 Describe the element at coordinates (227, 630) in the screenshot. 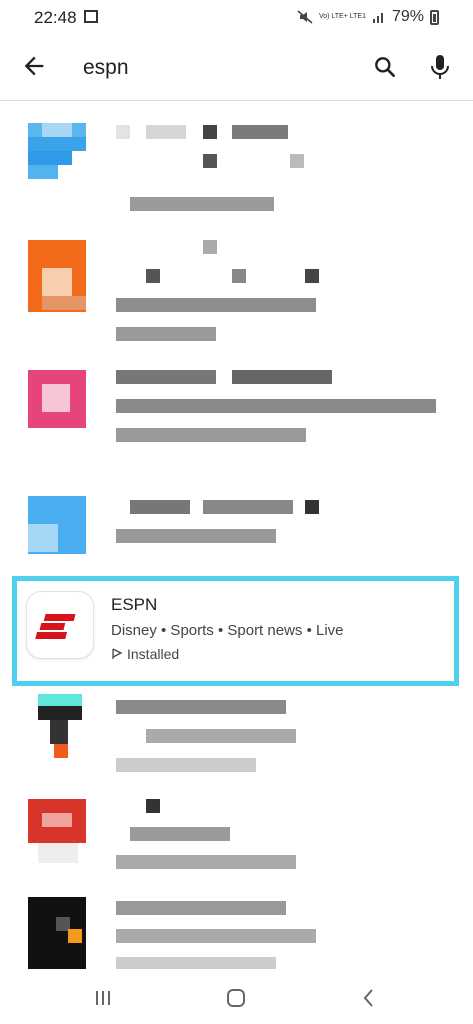

I see `app-meta: Disney • Sports • Sport news • Live` at that location.